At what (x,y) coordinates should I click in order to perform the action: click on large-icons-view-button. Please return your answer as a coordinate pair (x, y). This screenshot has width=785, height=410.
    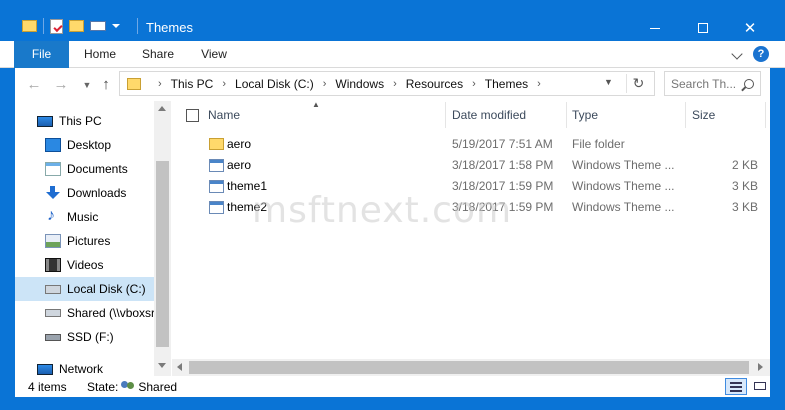
    Looking at the image, I should click on (760, 386).